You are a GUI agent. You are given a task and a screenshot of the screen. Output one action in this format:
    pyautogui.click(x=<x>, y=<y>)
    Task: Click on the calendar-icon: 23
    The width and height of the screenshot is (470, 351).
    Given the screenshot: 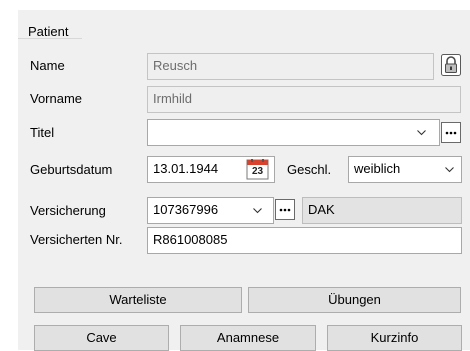 What is the action you would take?
    pyautogui.click(x=257, y=169)
    